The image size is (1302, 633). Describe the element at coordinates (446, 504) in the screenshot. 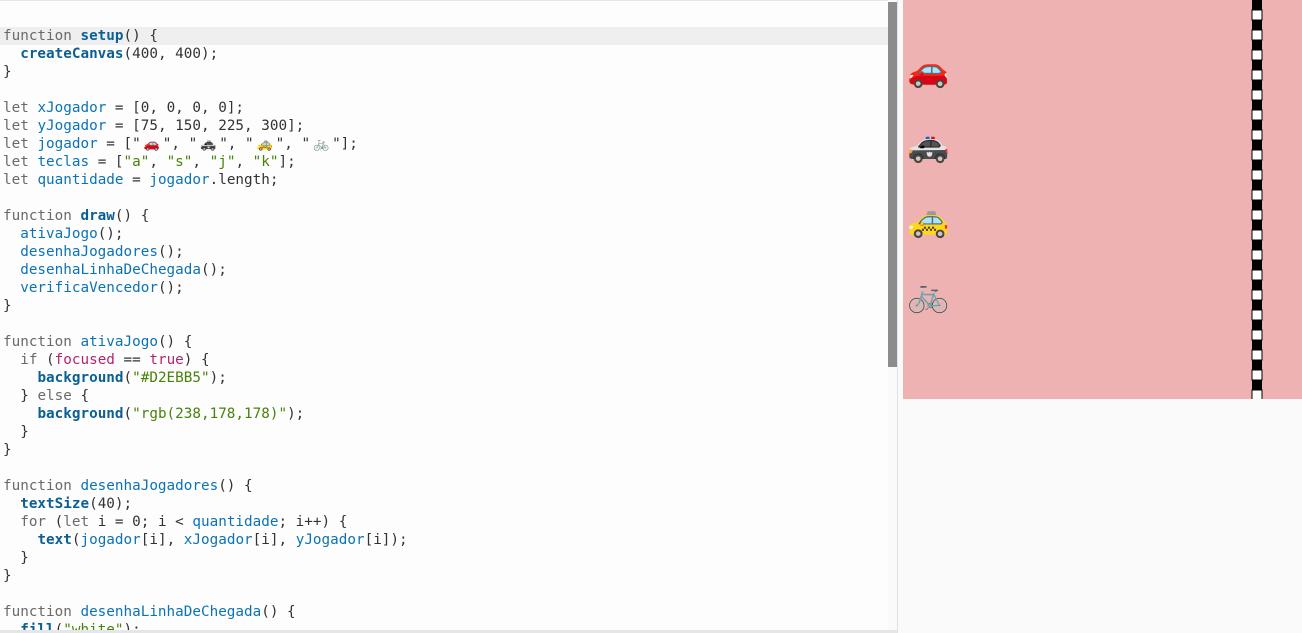

I see `code-line: textSize(40);` at that location.